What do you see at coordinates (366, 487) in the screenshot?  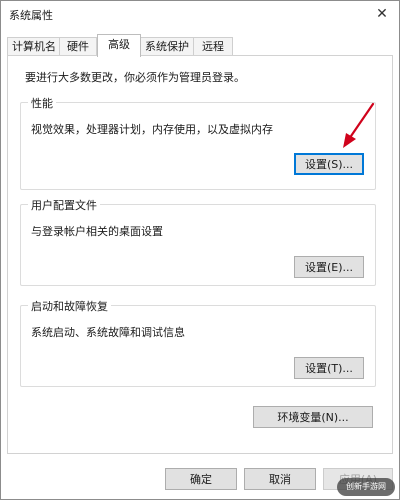 I see `watermark-badge: 创新手游网` at bounding box center [366, 487].